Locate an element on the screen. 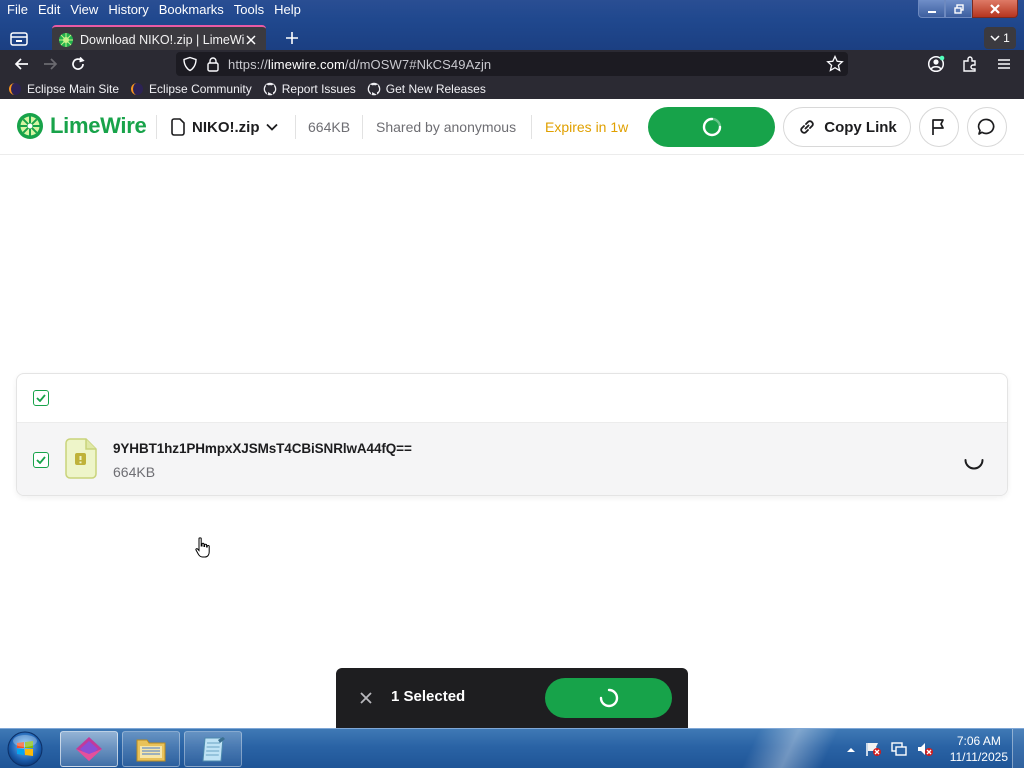  volume-muted-icon is located at coordinates (925, 749).